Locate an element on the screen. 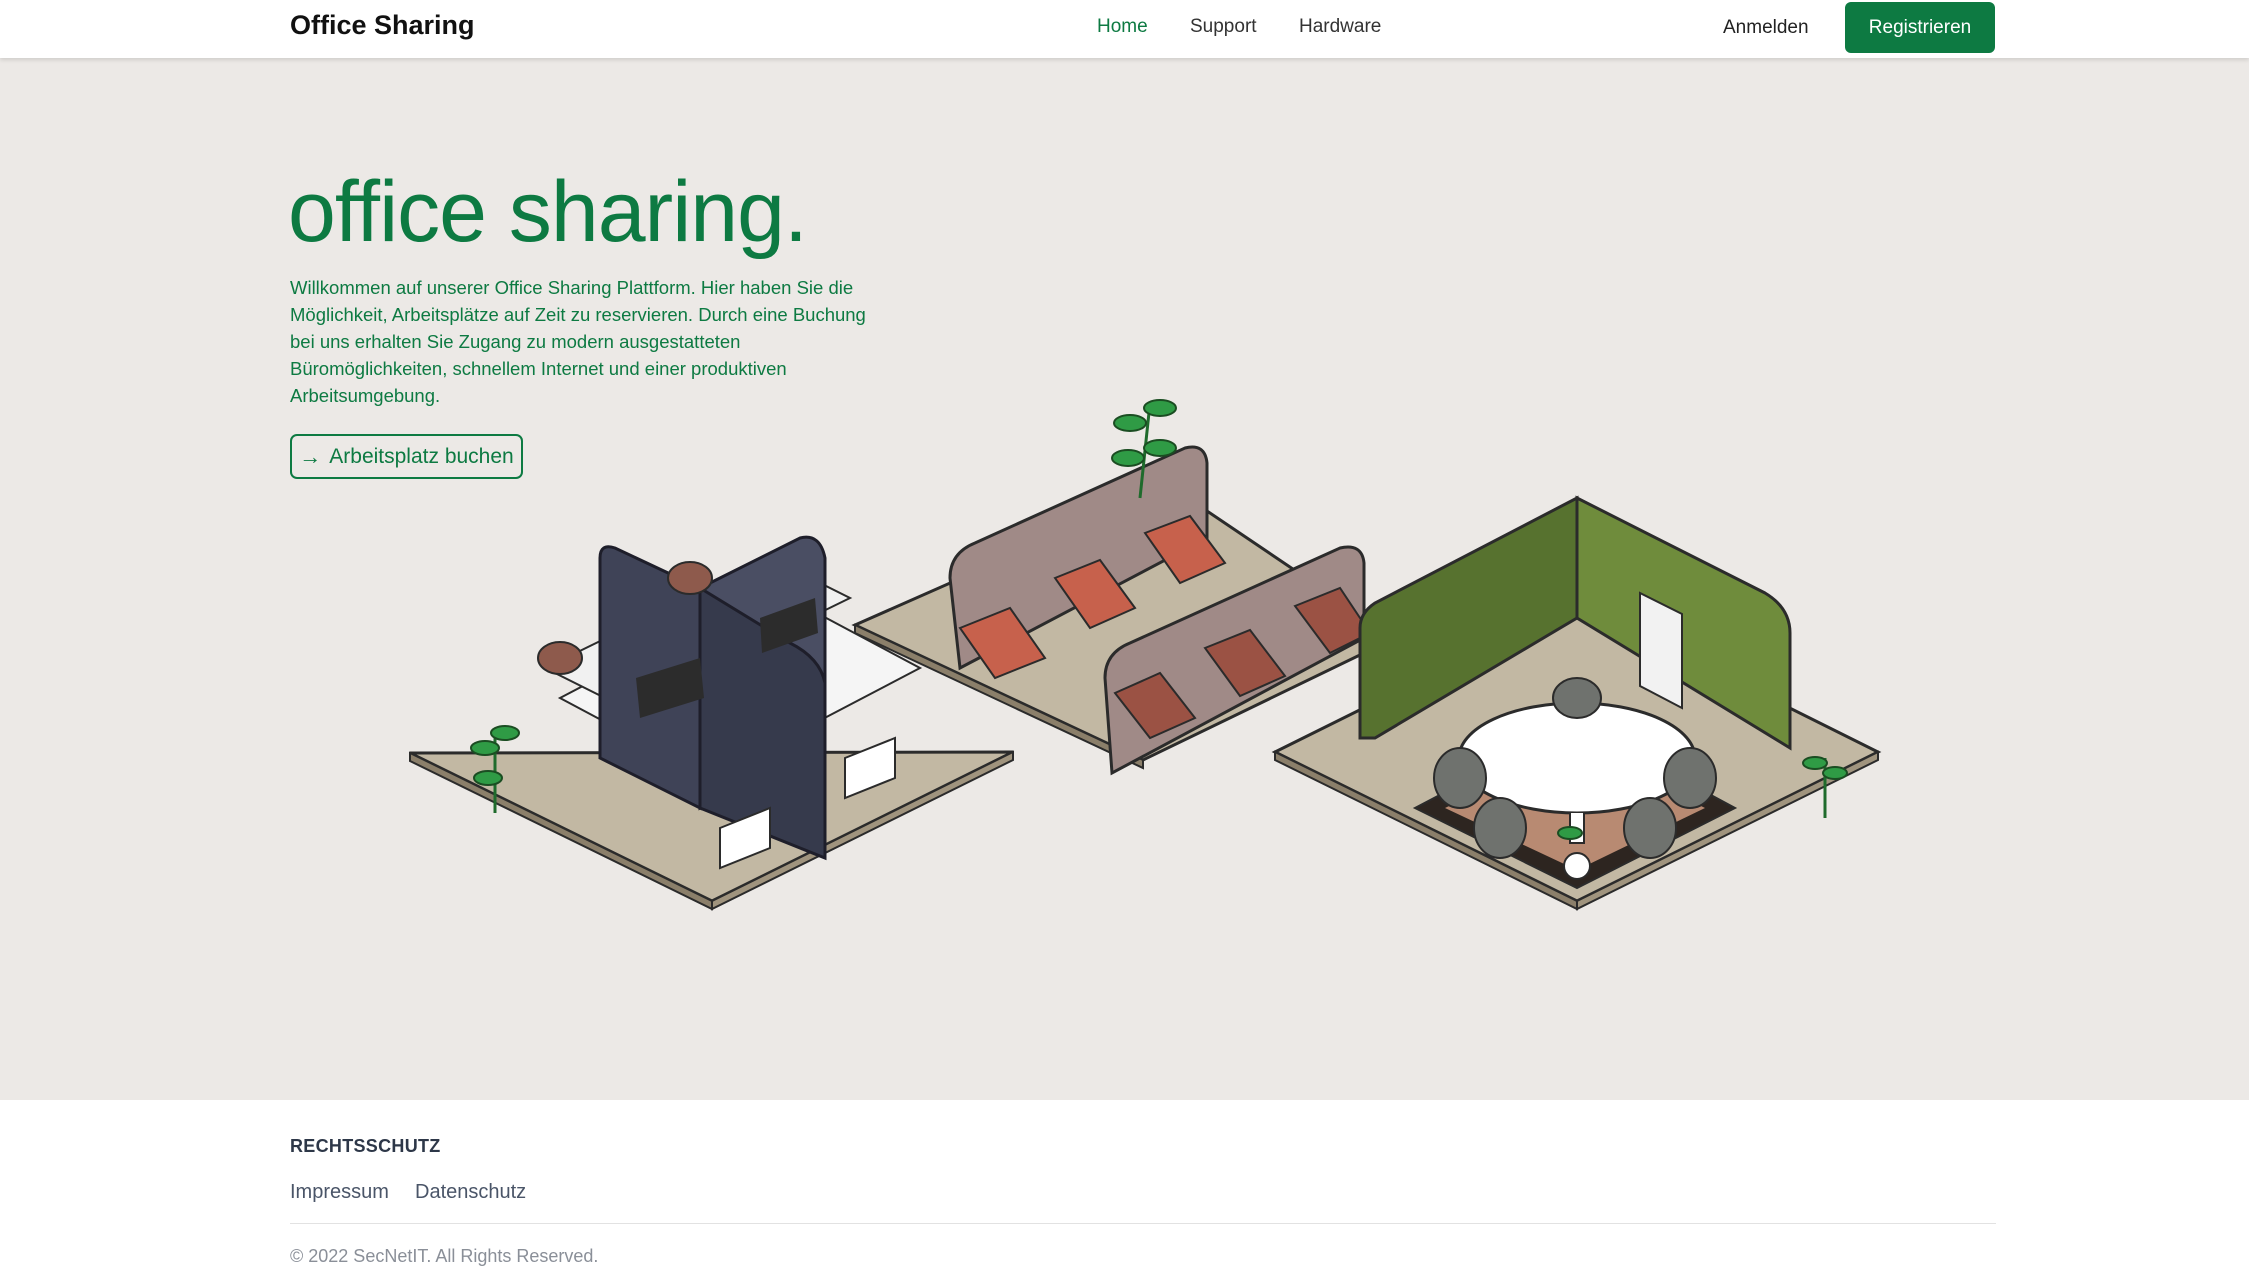  footer-link-impressum: Impressum is located at coordinates (339, 1192).